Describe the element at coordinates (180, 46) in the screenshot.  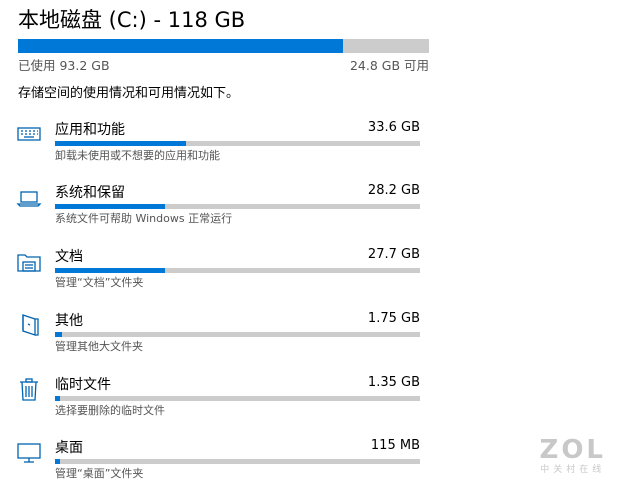
I see `drive-usage-fill` at that location.